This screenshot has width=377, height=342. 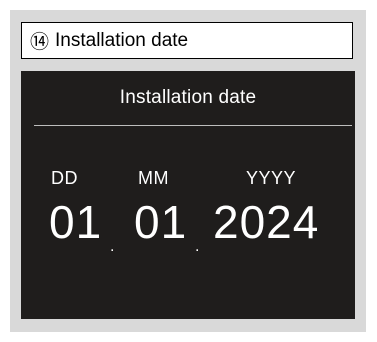 What do you see at coordinates (188, 97) in the screenshot?
I see `screen-title: Installation date` at bounding box center [188, 97].